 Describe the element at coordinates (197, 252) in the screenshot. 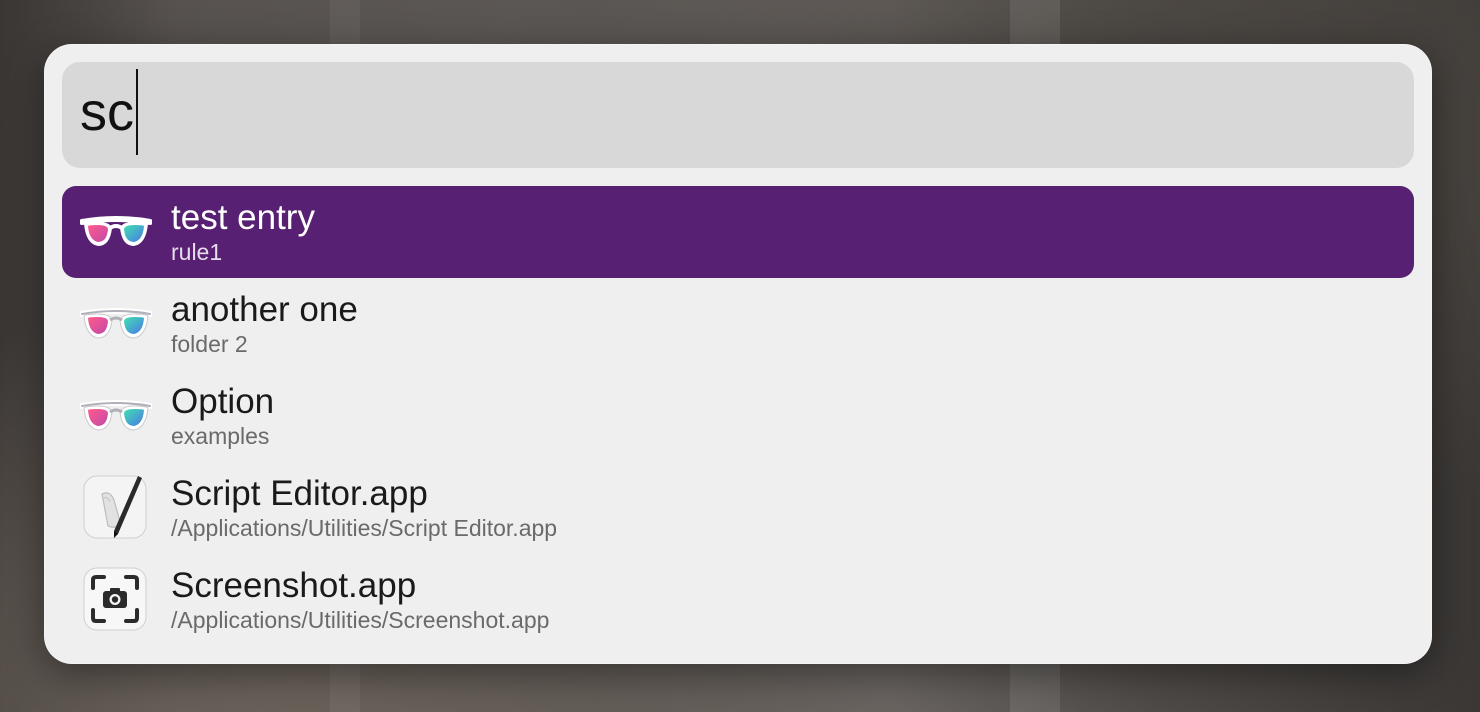

I see `result-subtitle: rule1` at that location.